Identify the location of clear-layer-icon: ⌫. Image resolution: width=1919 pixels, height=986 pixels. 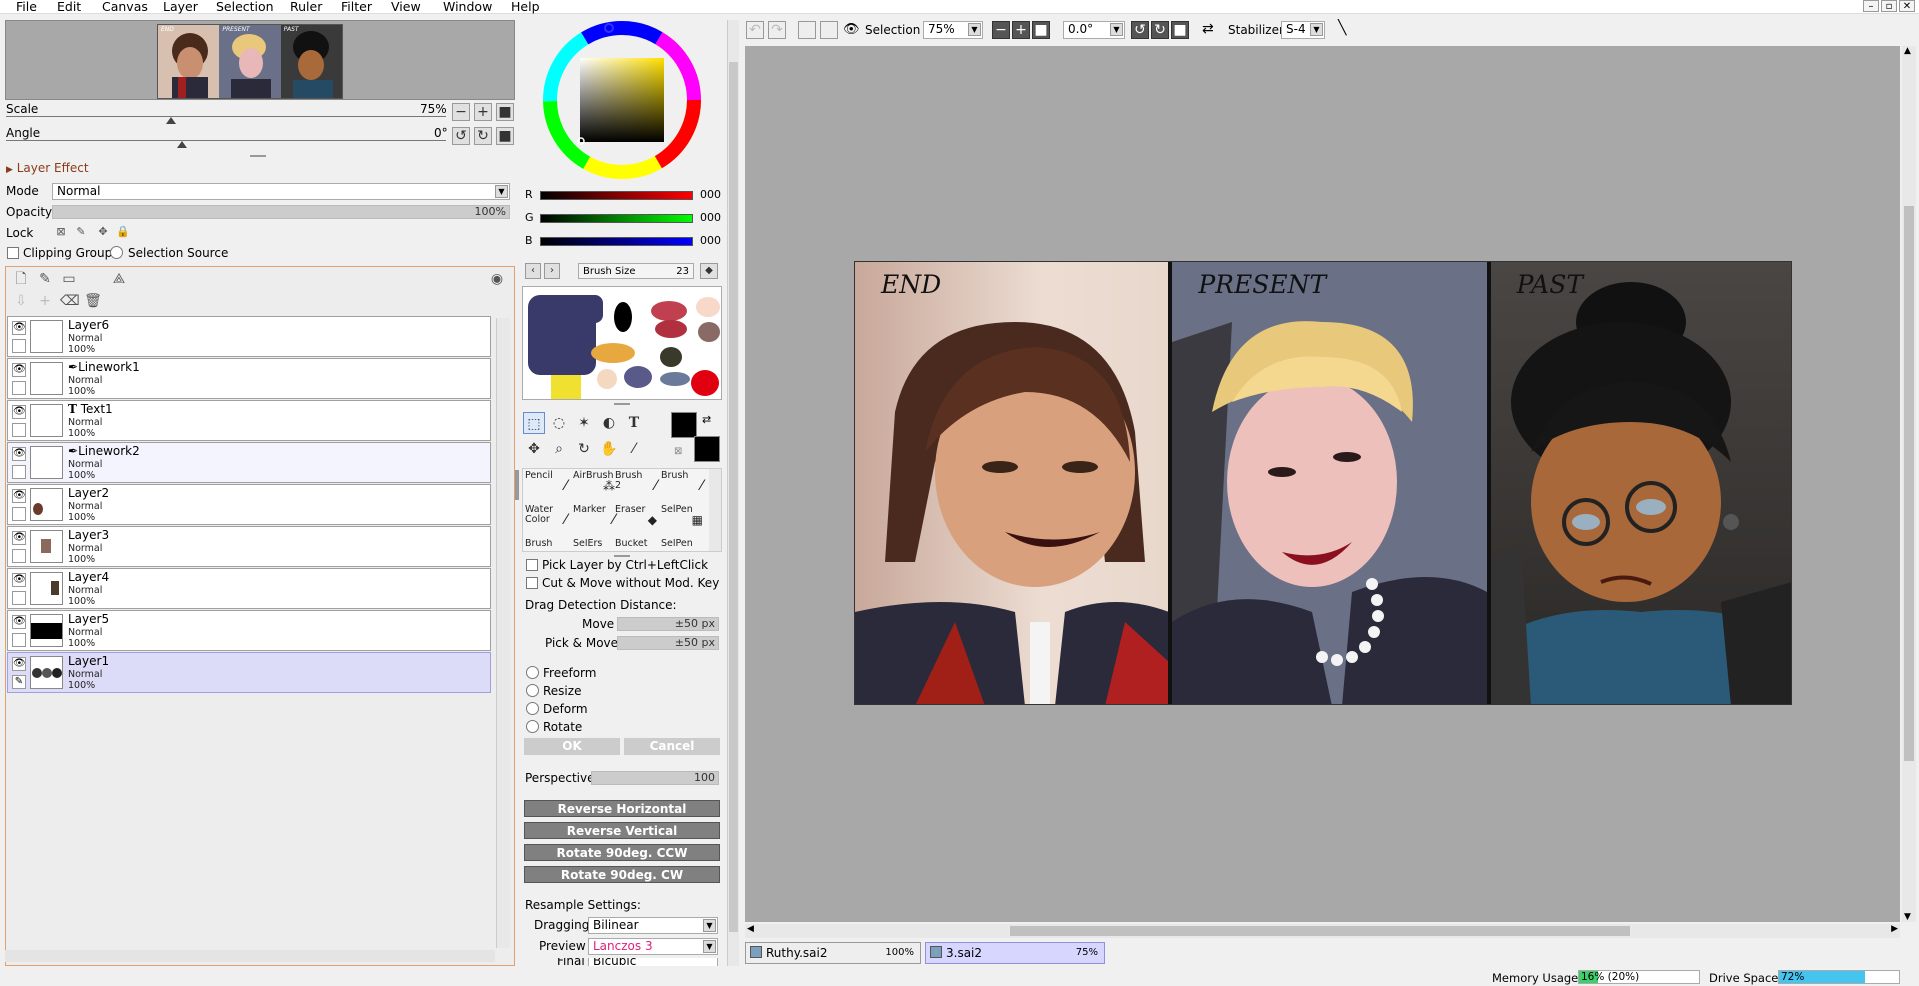
(70, 301).